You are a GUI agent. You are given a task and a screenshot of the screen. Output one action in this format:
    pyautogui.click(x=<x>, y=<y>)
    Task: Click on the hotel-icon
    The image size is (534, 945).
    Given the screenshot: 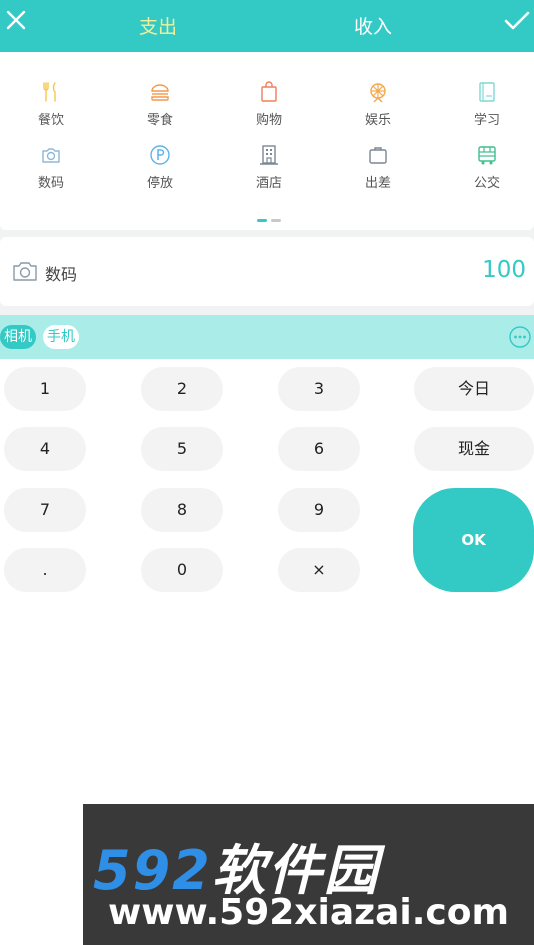 What is the action you would take?
    pyautogui.click(x=269, y=155)
    